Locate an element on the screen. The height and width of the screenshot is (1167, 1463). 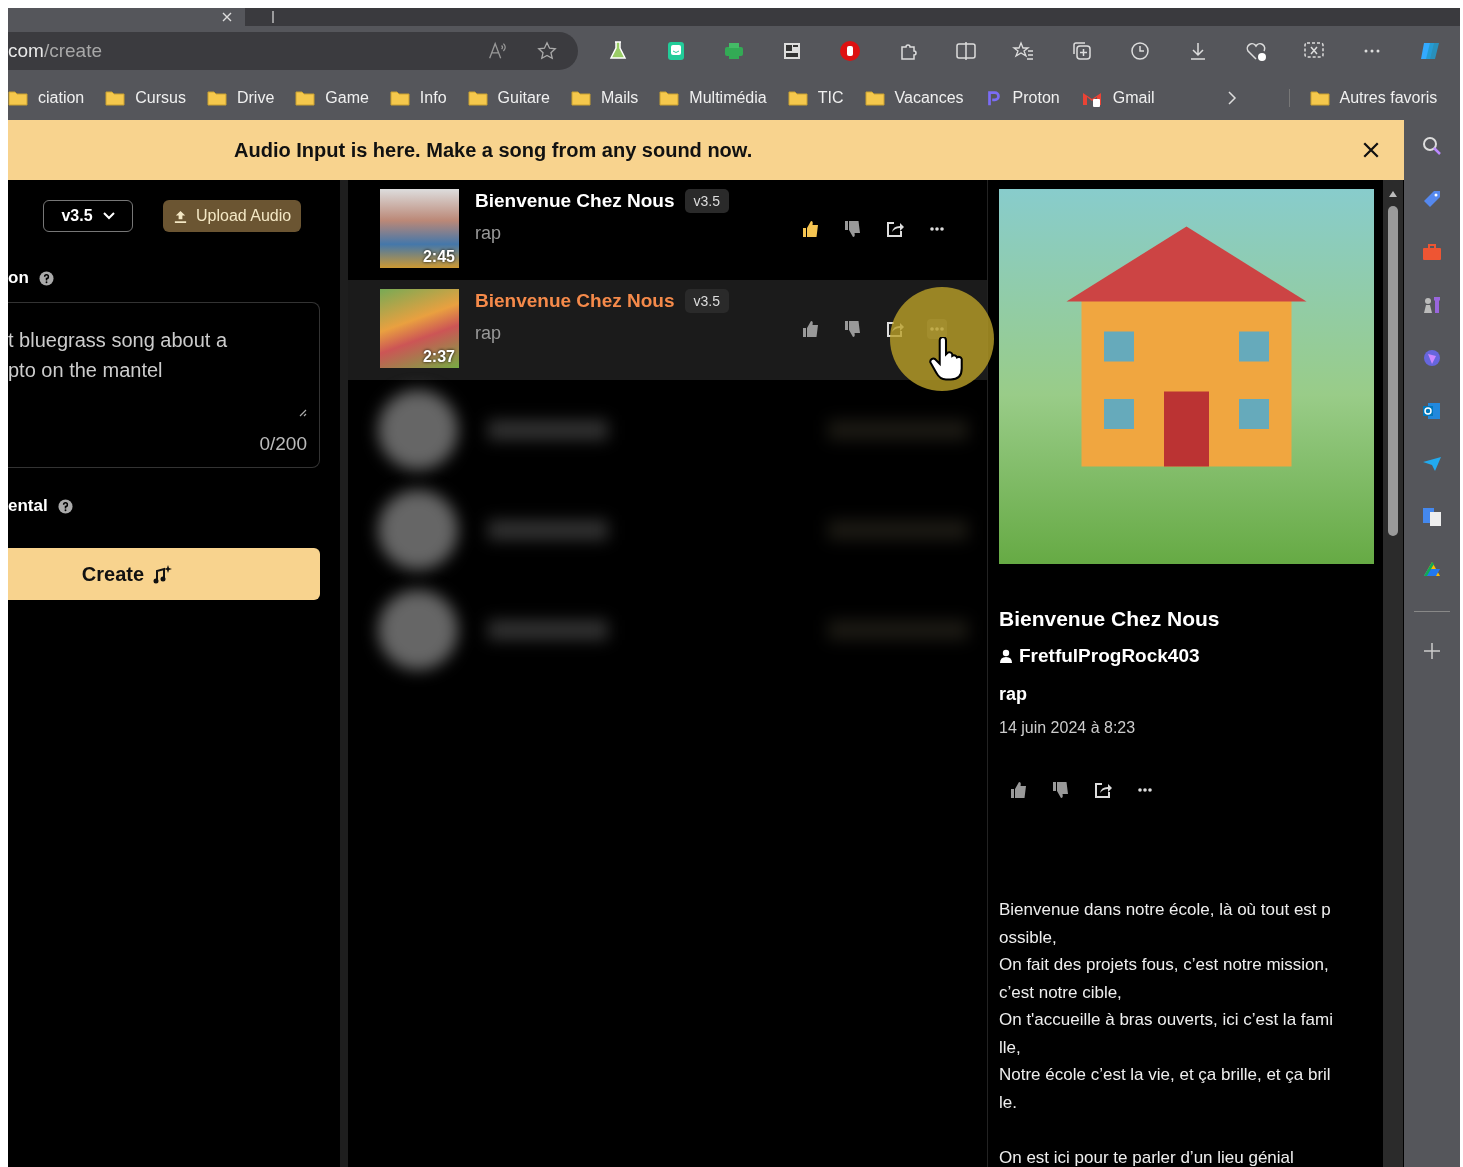
bookmark: Multimédia is located at coordinates (713, 98).